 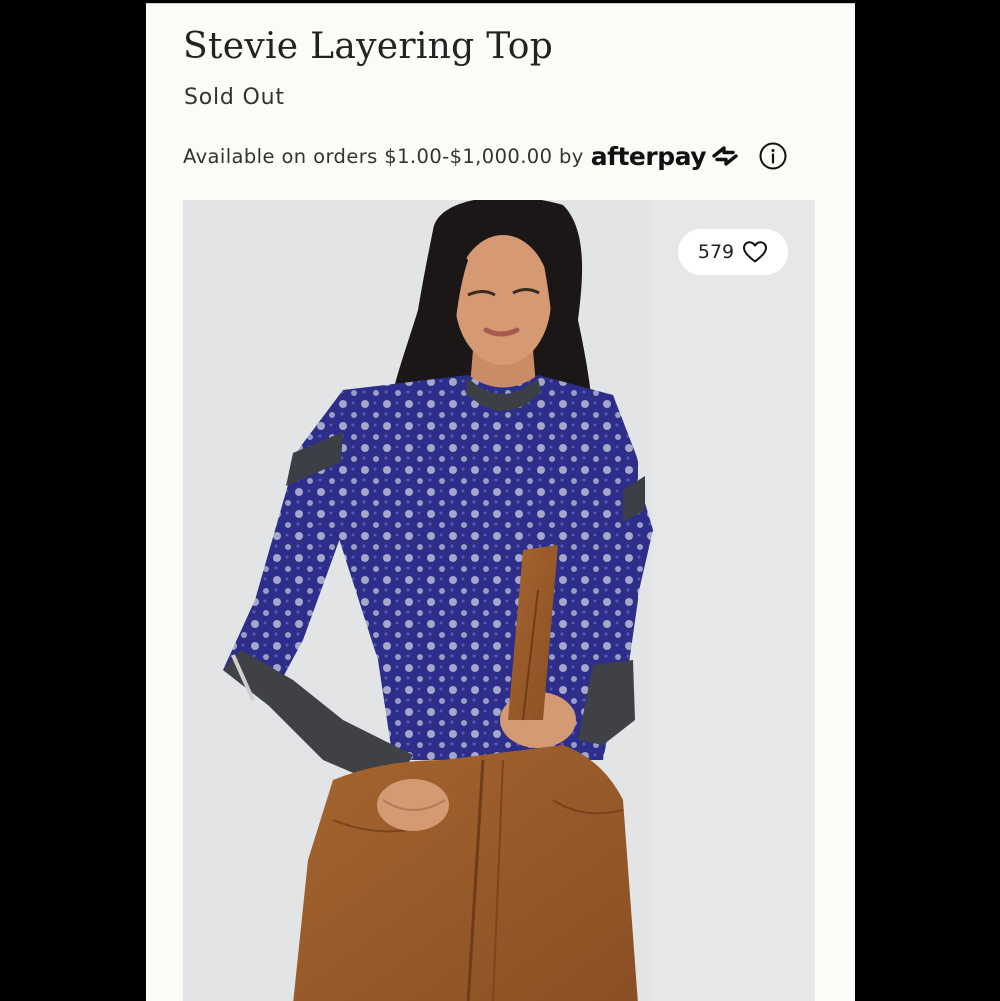 What do you see at coordinates (383, 156) in the screenshot?
I see `afterpay-text: Available on orders $1.00-$1,000.00 by` at bounding box center [383, 156].